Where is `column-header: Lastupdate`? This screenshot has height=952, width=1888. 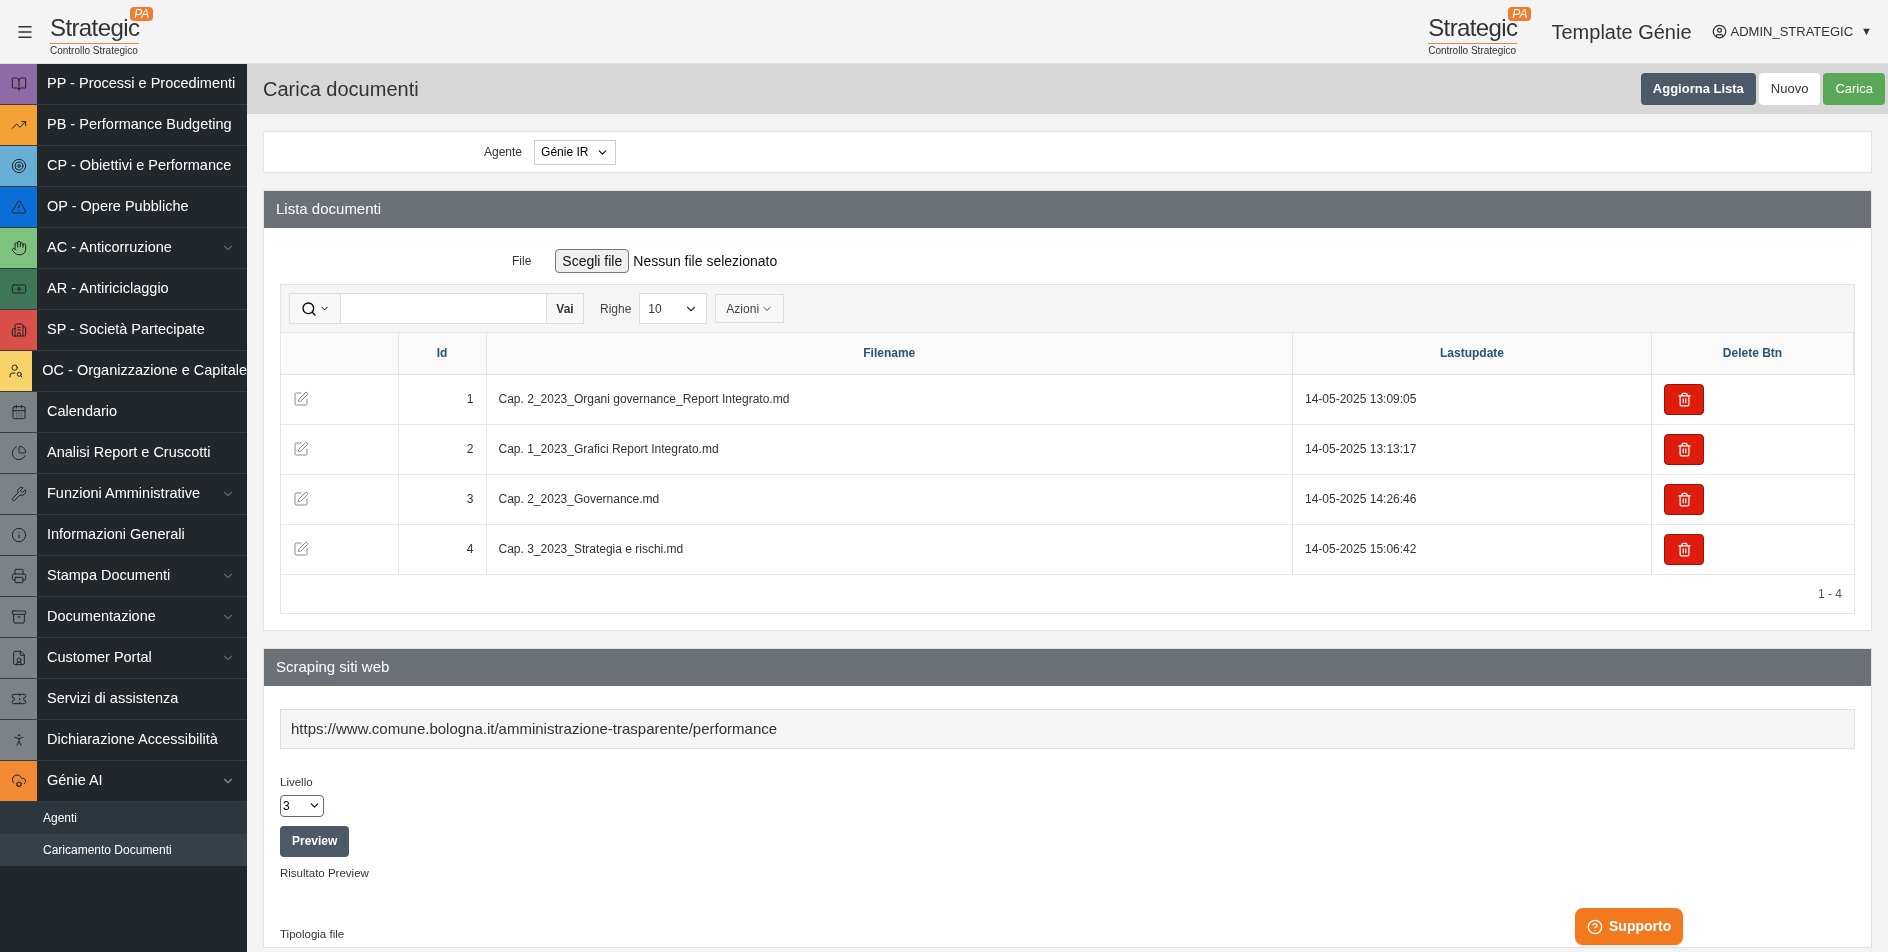 column-header: Lastupdate is located at coordinates (1472, 353).